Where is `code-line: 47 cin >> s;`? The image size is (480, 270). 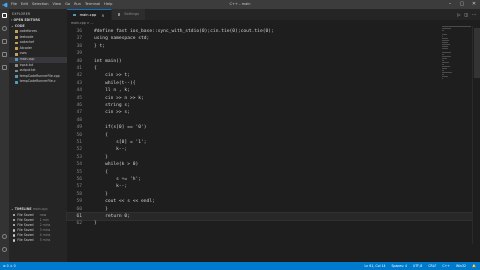 code-line: 47 cin >> s; is located at coordinates (269, 112).